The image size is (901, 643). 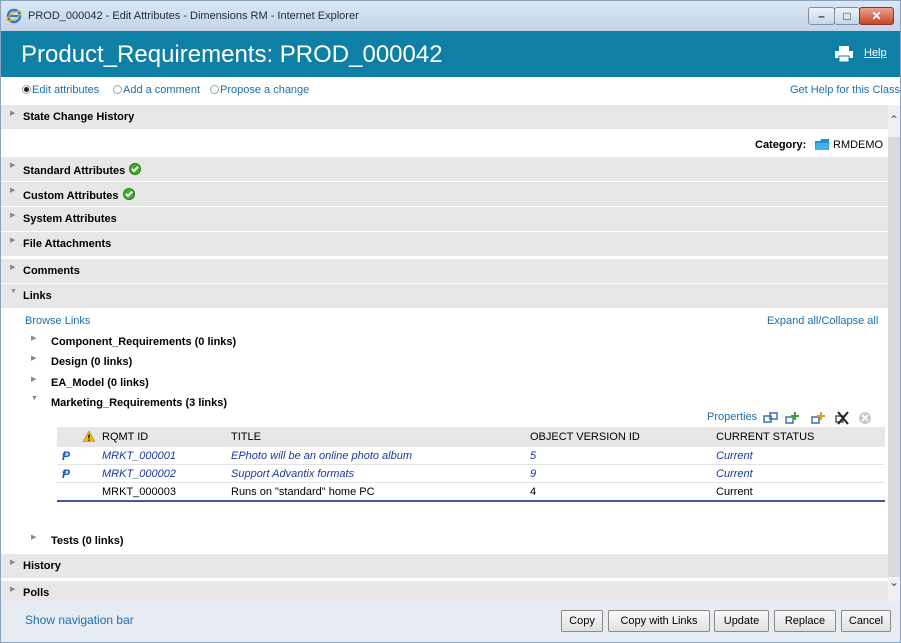 What do you see at coordinates (444, 271) in the screenshot?
I see `section-comments: ▶ Comments` at bounding box center [444, 271].